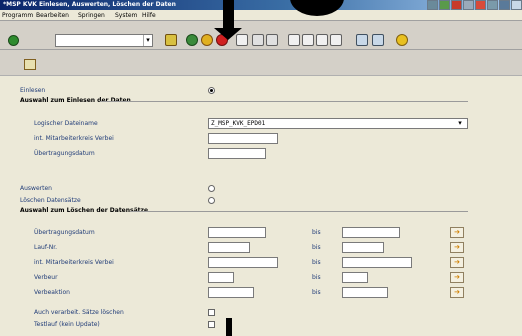 The width and height of the screenshot is (522, 336). What do you see at coordinates (228, 34) in the screenshot?
I see `pointer-arrow-head` at bounding box center [228, 34].